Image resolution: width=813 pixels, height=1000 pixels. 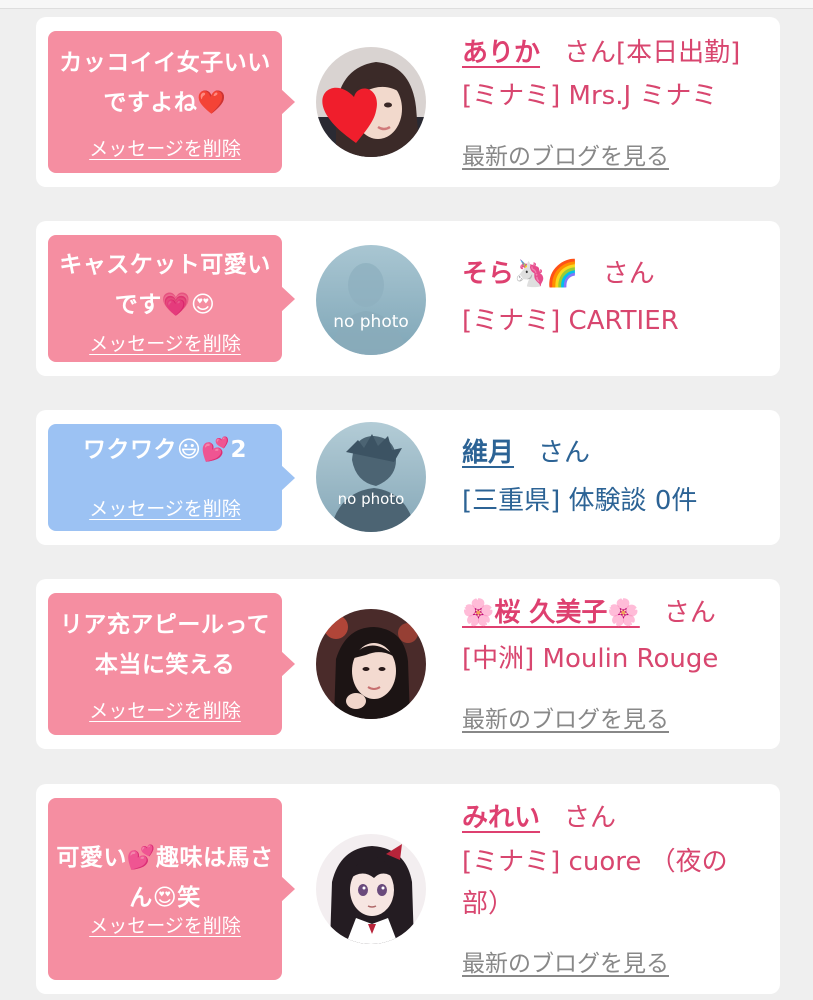 What do you see at coordinates (551, 613) in the screenshot?
I see `sender-name-link: 🌸桜 久美子🌸` at bounding box center [551, 613].